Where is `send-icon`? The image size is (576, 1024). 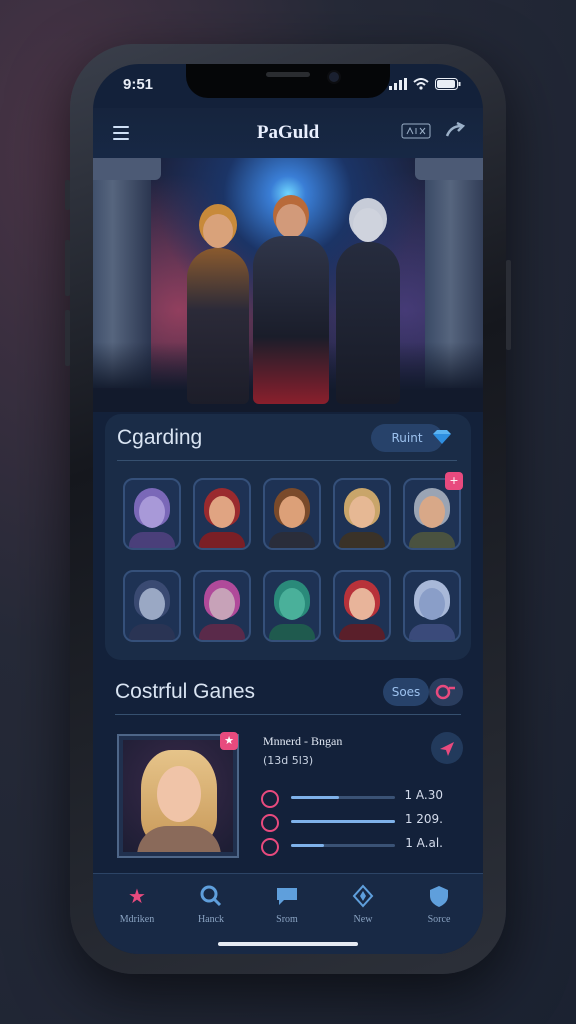 send-icon is located at coordinates (447, 749).